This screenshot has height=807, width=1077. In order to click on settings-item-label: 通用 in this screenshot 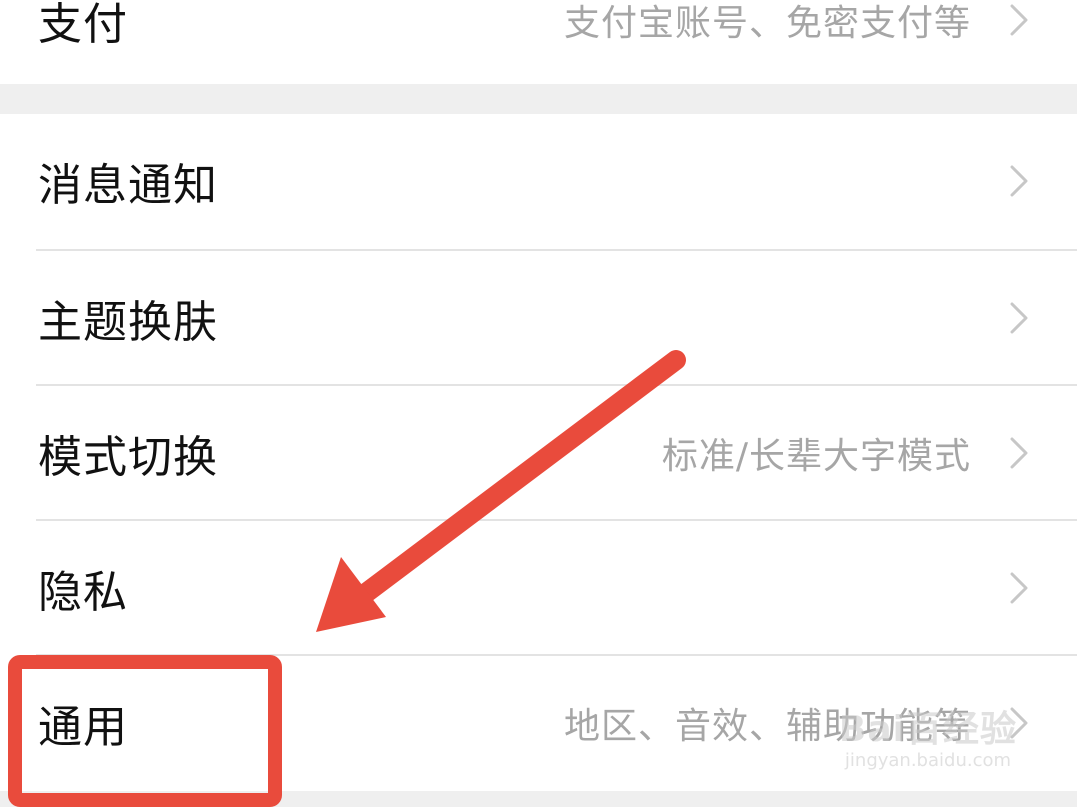, I will do `click(83, 727)`.